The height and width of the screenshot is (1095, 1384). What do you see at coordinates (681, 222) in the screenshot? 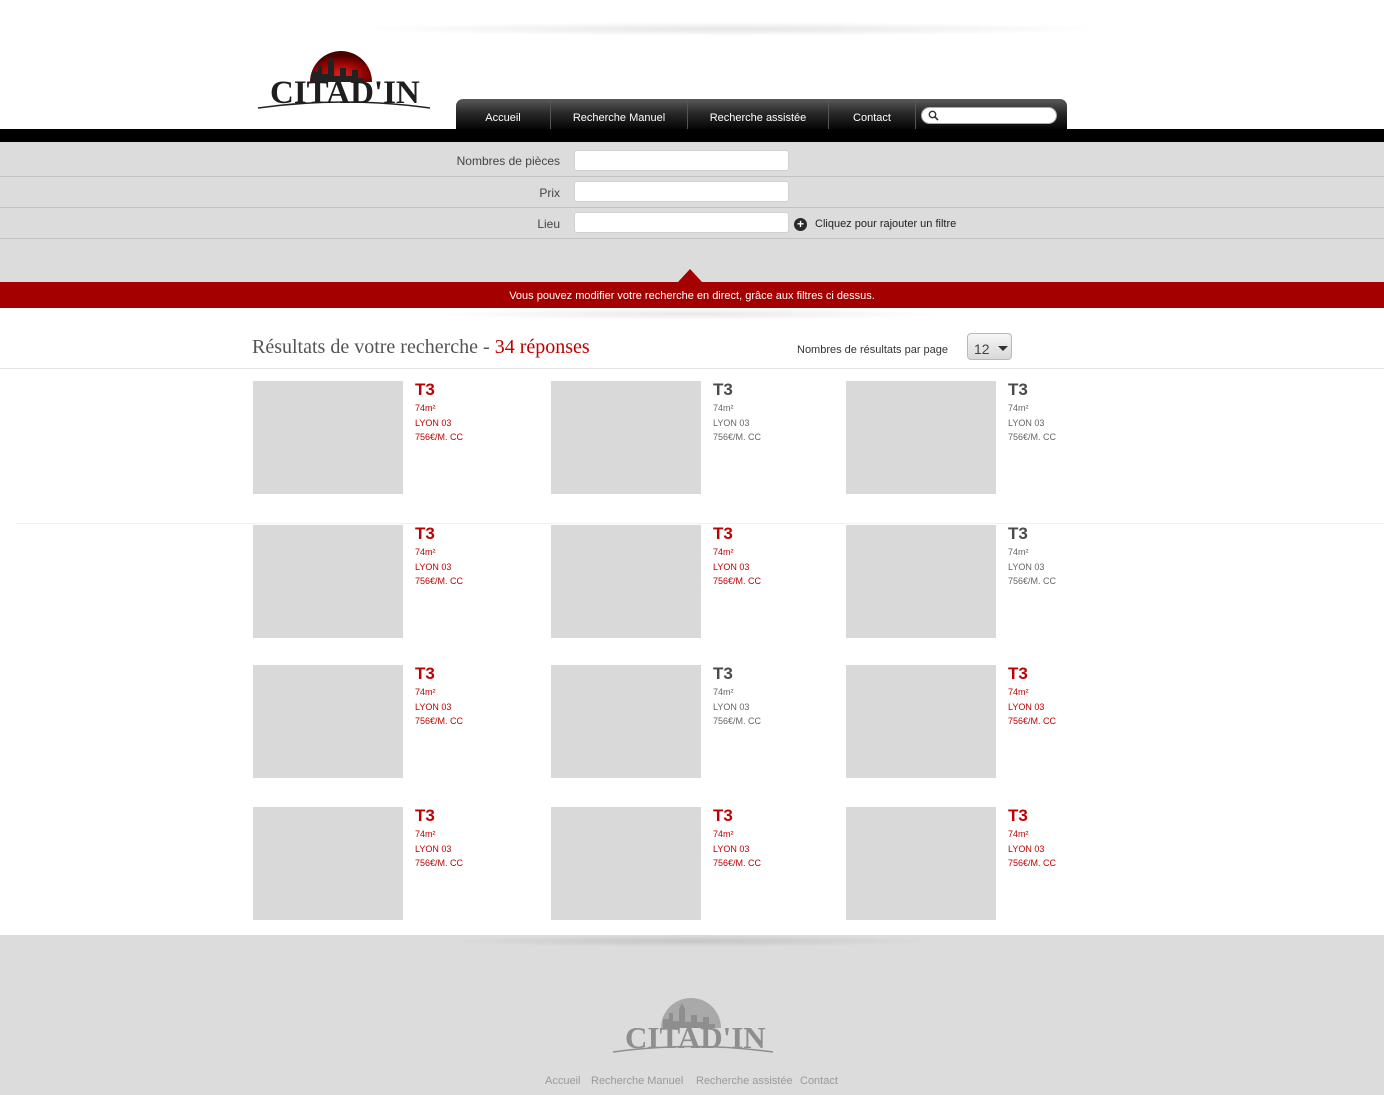
I see `lieu-input` at bounding box center [681, 222].